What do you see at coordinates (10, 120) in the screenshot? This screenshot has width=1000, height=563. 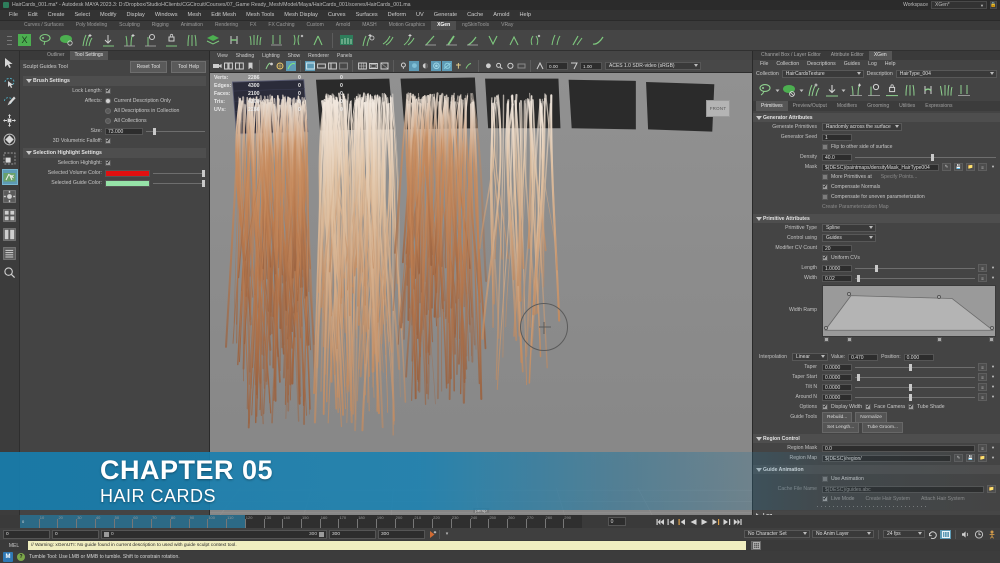 I see `move-tool-icon` at bounding box center [10, 120].